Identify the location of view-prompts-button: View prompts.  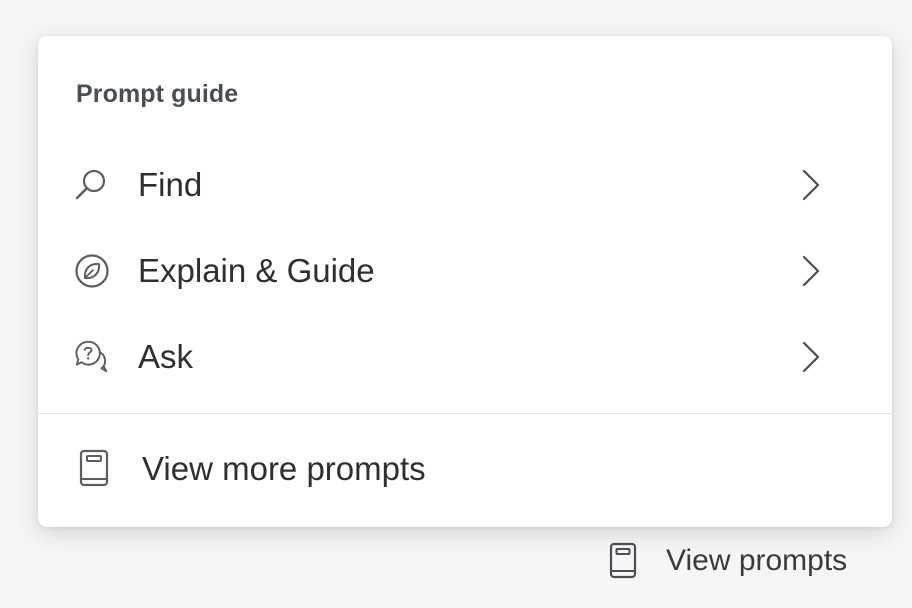
(743, 561).